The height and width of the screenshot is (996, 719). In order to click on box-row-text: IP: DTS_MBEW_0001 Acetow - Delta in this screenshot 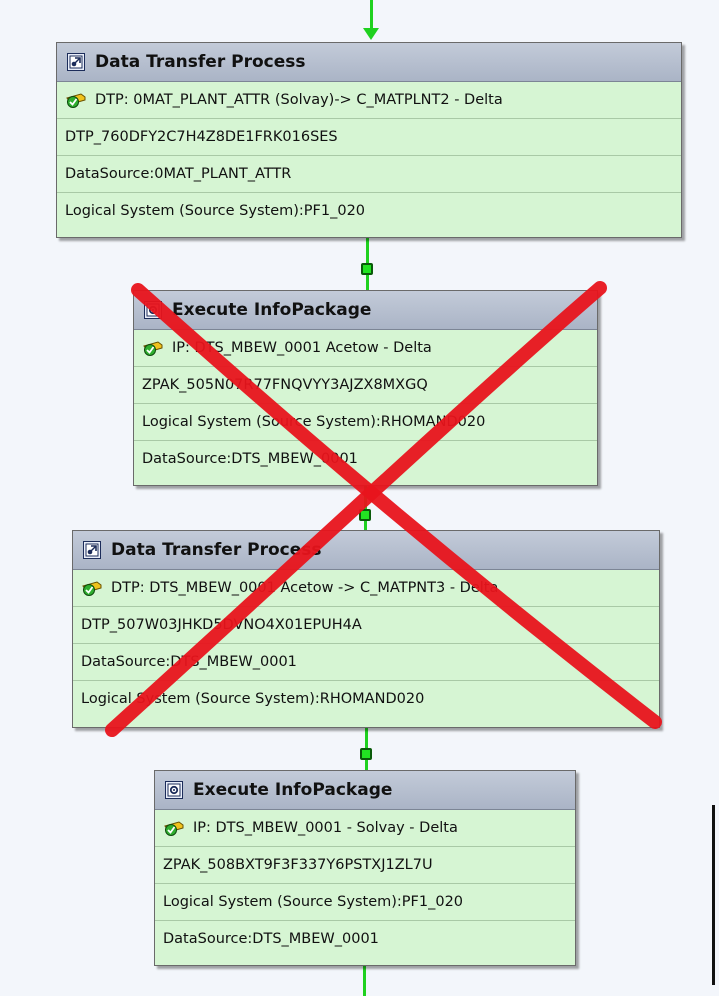, I will do `click(302, 348)`.